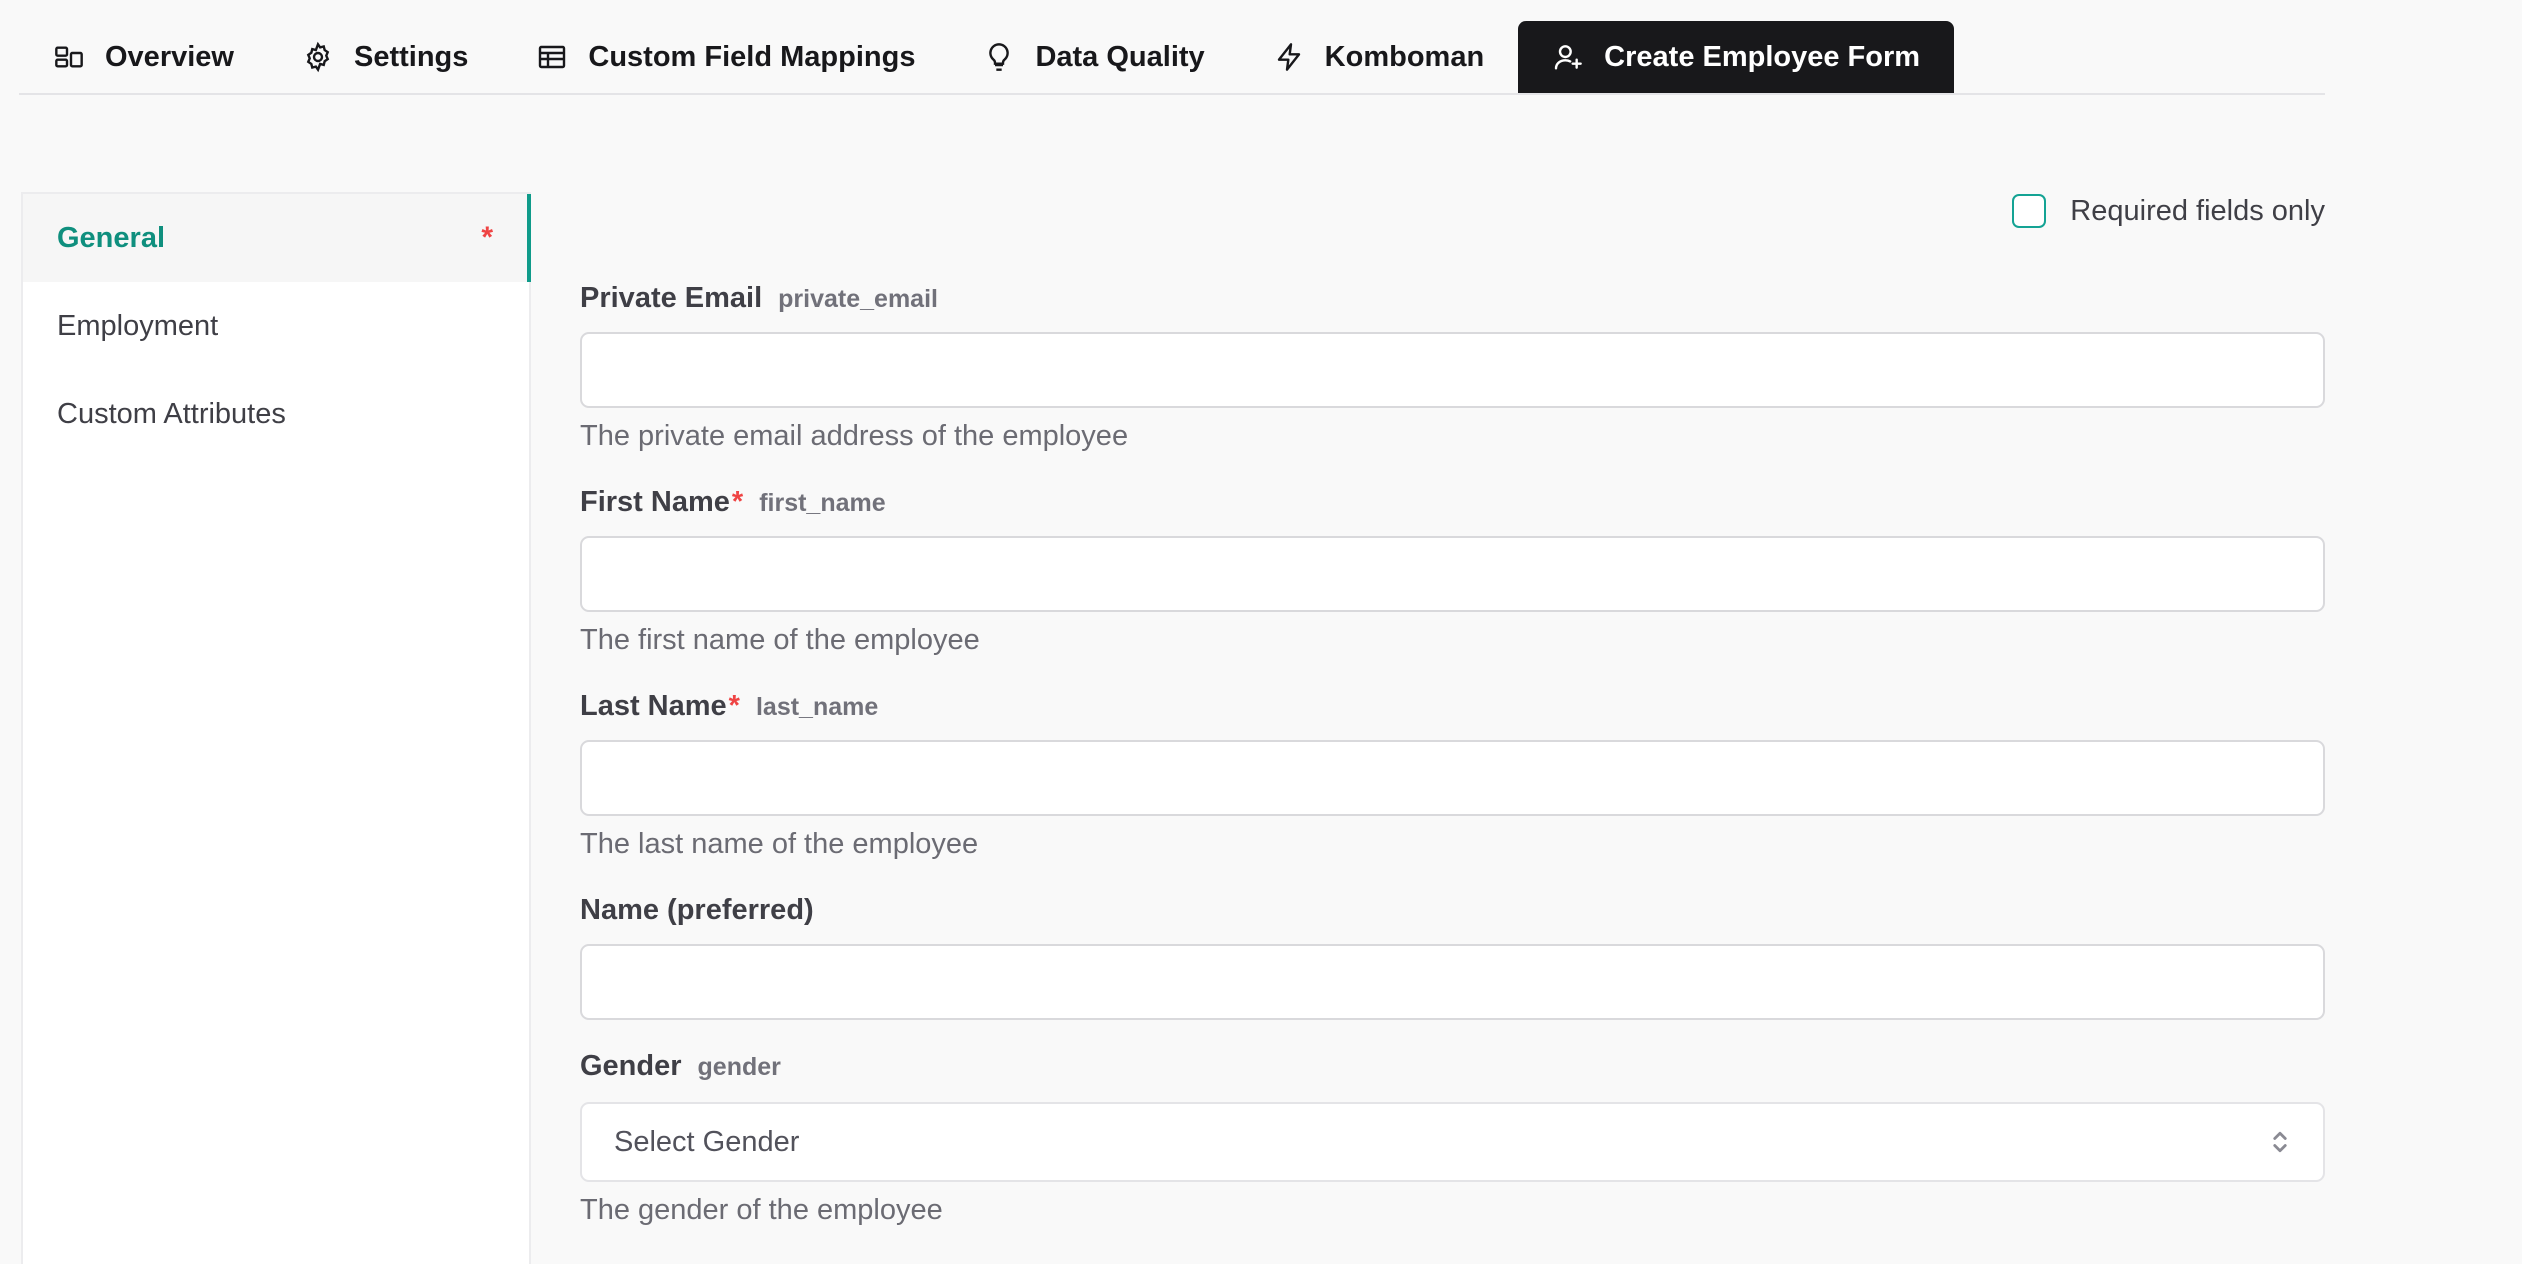 This screenshot has height=1264, width=2522. I want to click on tab-label: Create Employee Form, so click(1762, 56).